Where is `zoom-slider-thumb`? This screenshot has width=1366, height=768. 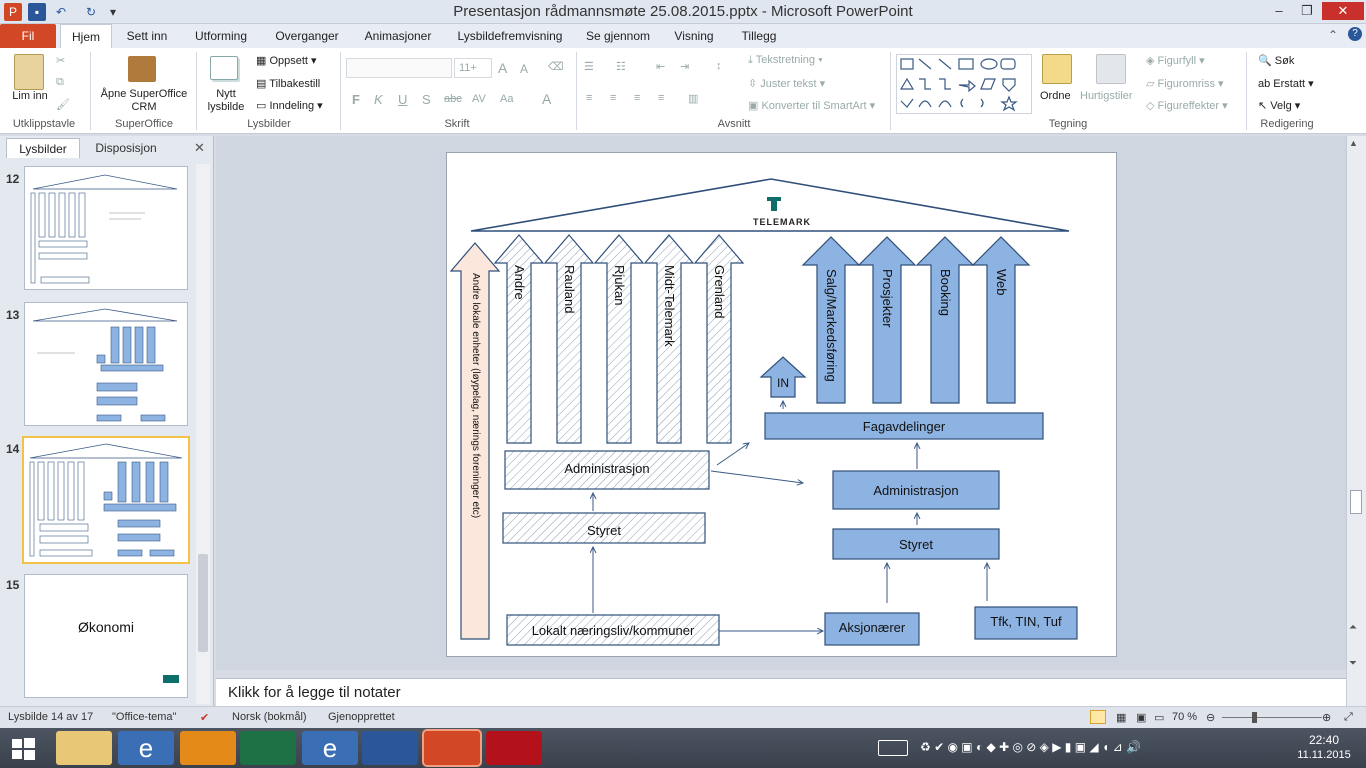
zoom-slider-thumb is located at coordinates (1254, 717).